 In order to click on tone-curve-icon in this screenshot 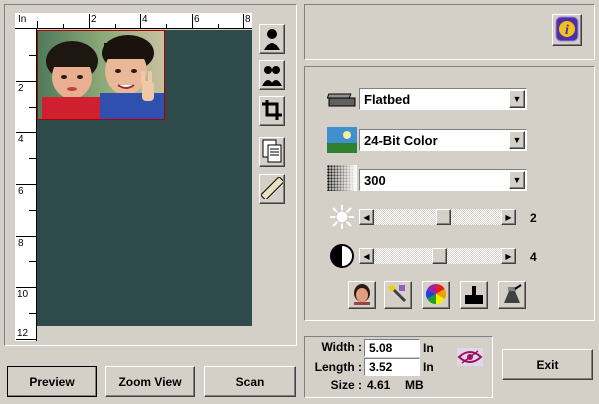, I will do `click(474, 295)`.